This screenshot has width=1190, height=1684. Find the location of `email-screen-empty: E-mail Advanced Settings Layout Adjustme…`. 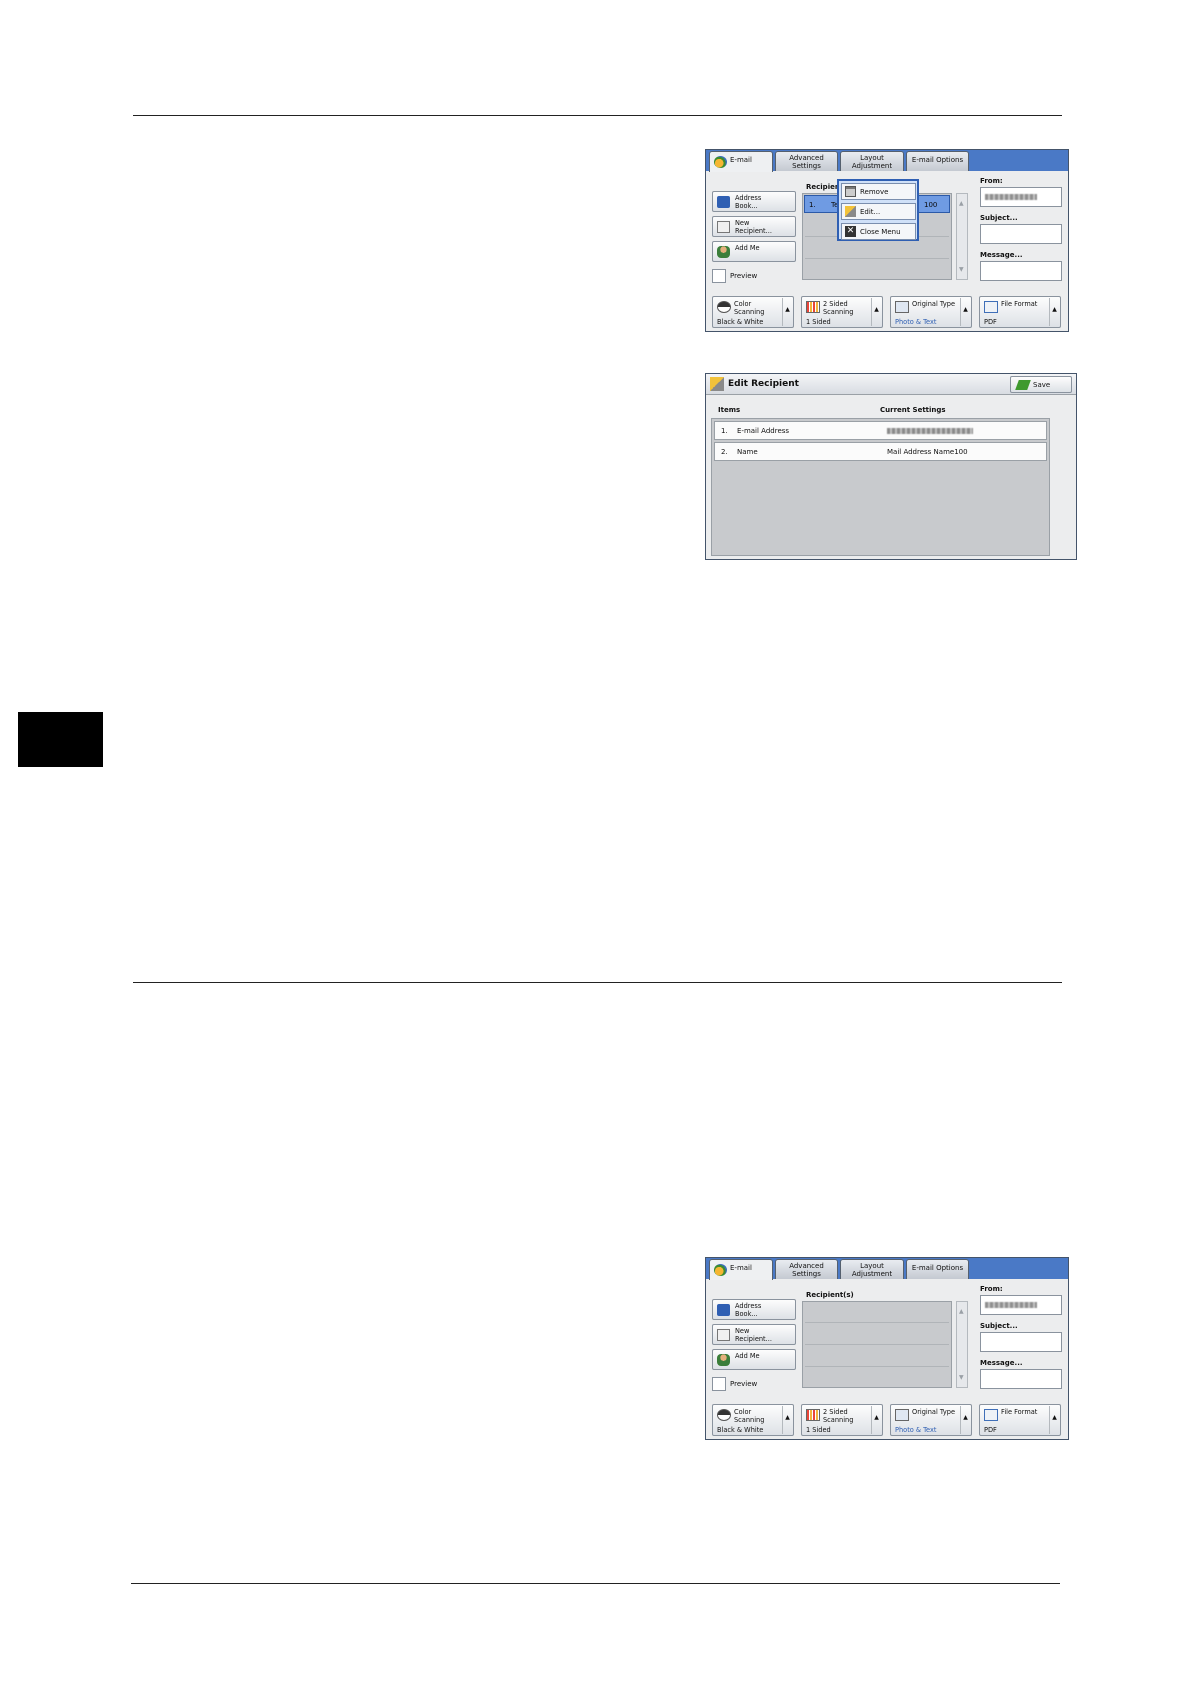

email-screen-empty: E-mail Advanced Settings Layout Adjustme… is located at coordinates (887, 1348).